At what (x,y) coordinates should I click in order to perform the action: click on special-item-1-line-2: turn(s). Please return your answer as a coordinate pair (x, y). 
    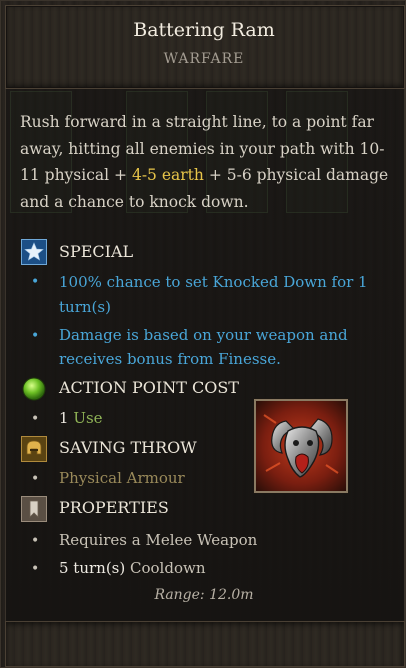
    Looking at the image, I should click on (85, 307).